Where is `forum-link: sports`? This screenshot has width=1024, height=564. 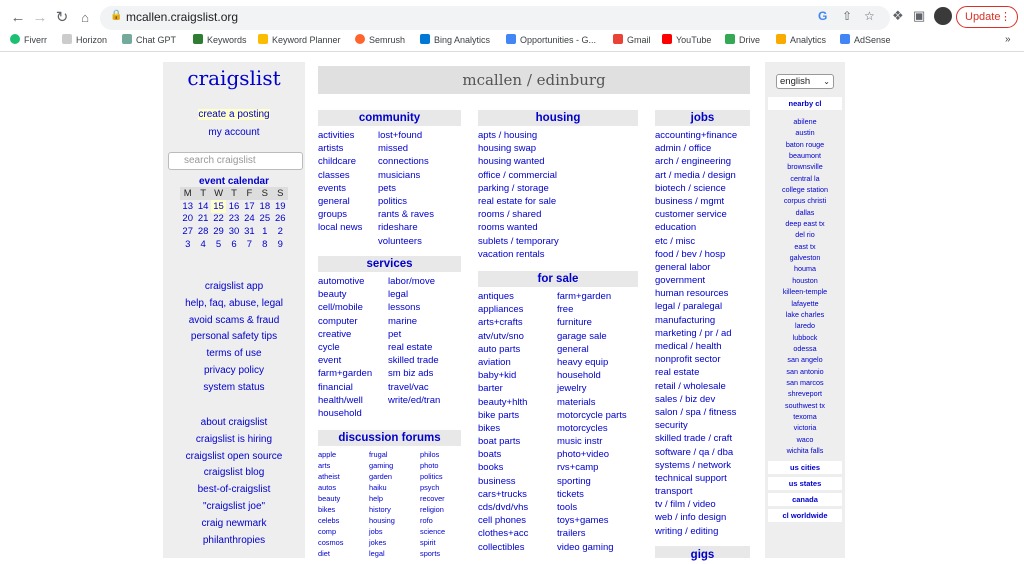 forum-link: sports is located at coordinates (432, 553).